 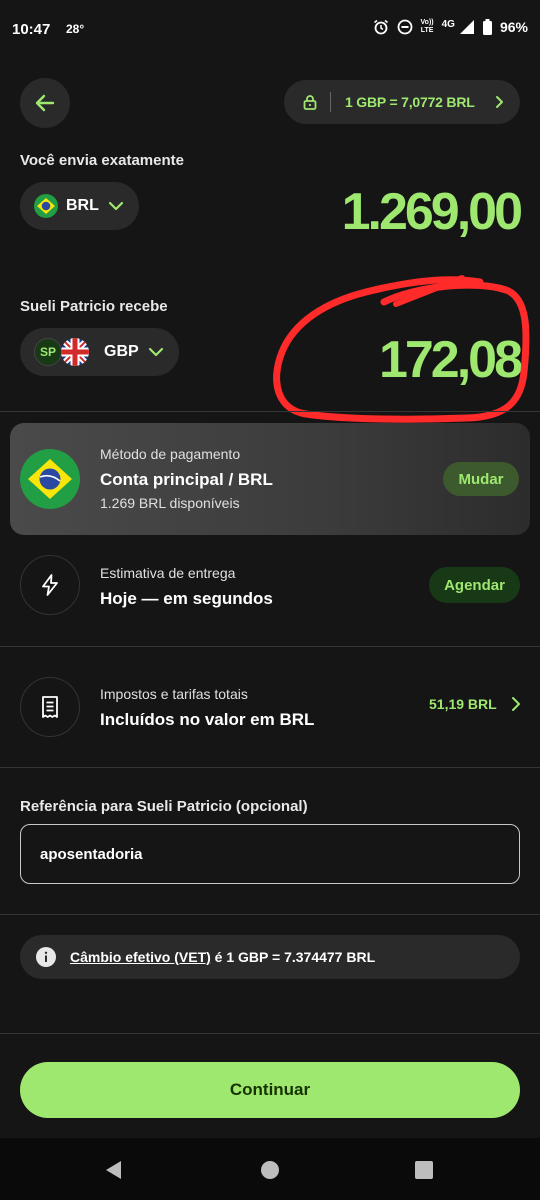 I want to click on receipt-icon, so click(x=50, y=707).